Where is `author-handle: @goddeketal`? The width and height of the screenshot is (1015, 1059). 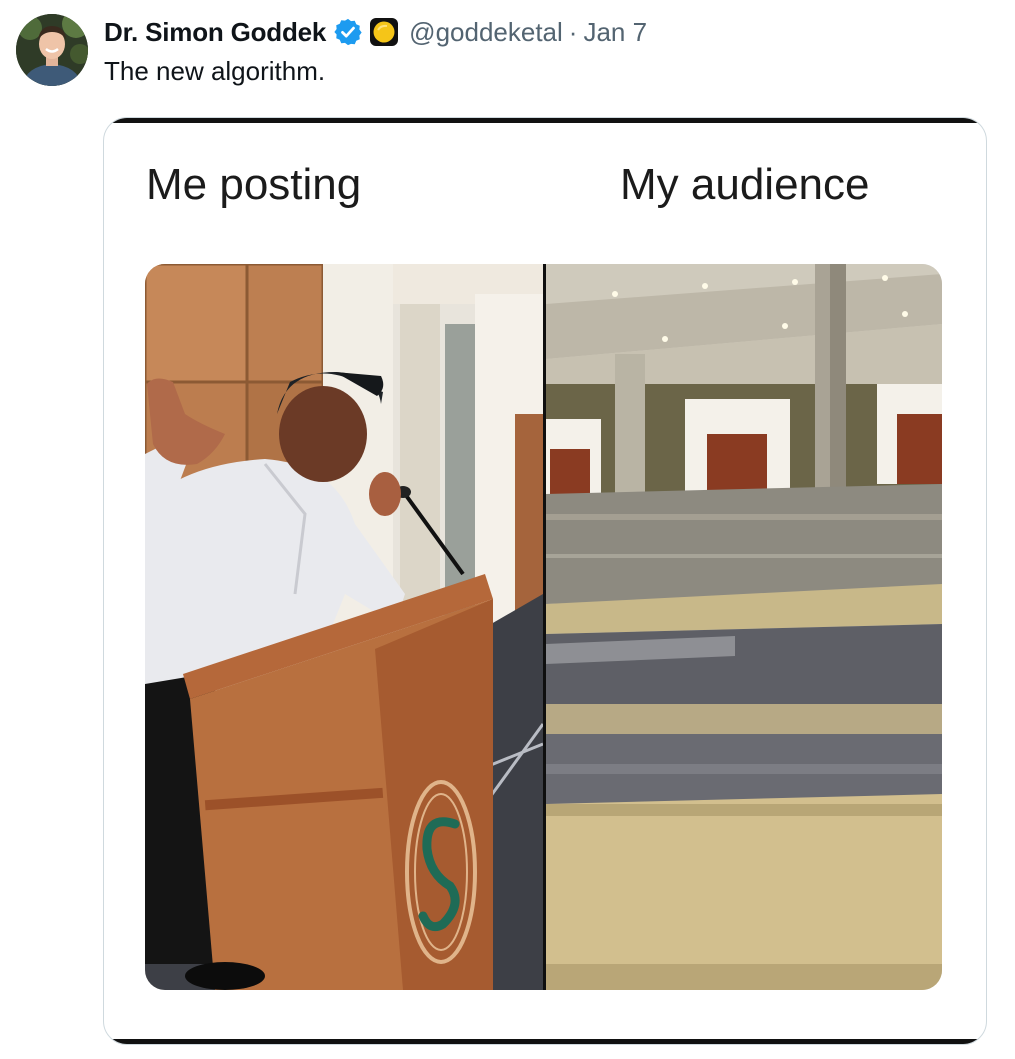 author-handle: @goddeketal is located at coordinates (486, 32).